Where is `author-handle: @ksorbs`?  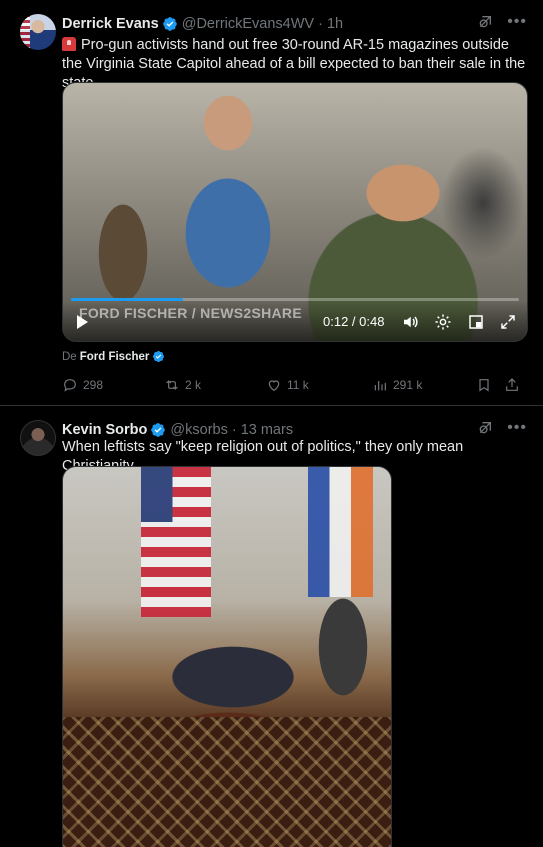 author-handle: @ksorbs is located at coordinates (198, 430).